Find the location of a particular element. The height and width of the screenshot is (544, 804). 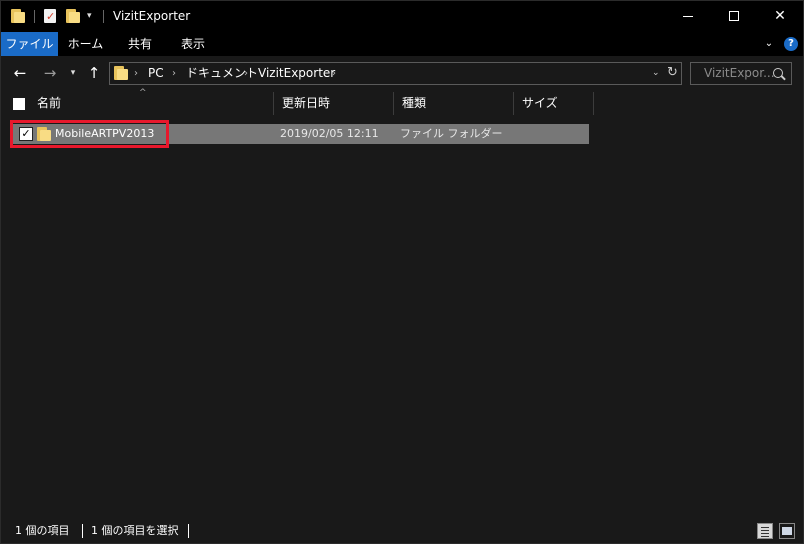

window-title: VizitExporter is located at coordinates (152, 16).